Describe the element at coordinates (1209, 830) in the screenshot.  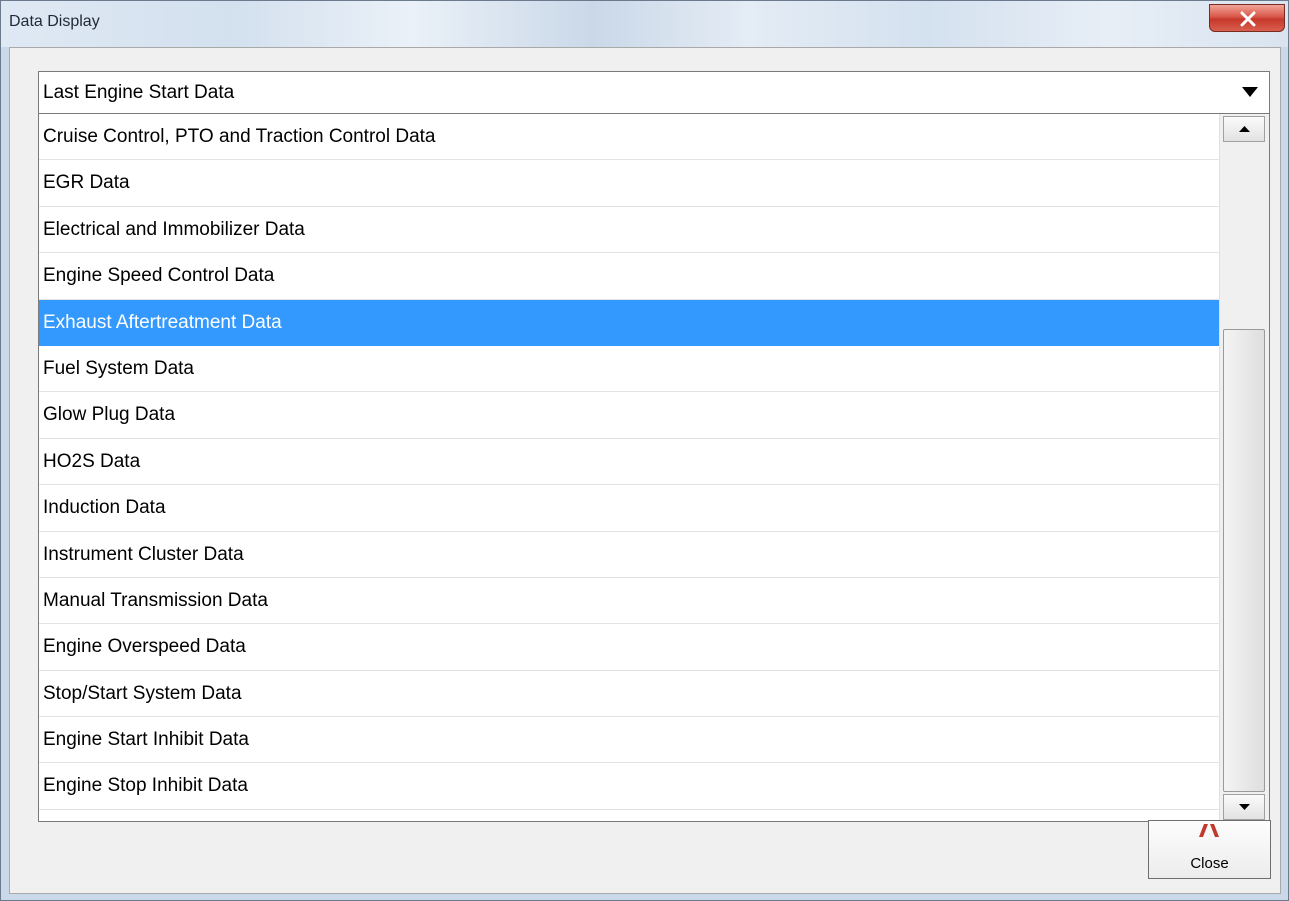
I see `close-icon` at that location.